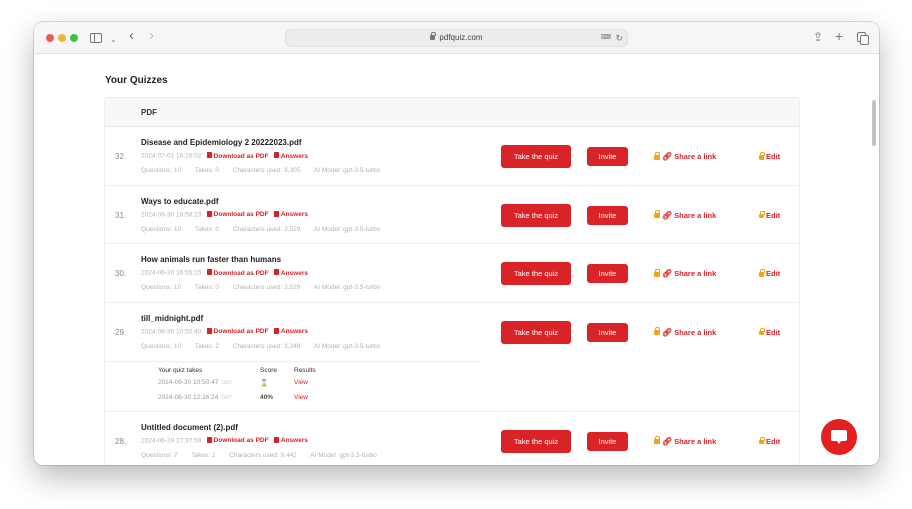 The image size is (912, 509). Describe the element at coordinates (172, 318) in the screenshot. I see `quiz-title: till_midnight.pdf` at that location.